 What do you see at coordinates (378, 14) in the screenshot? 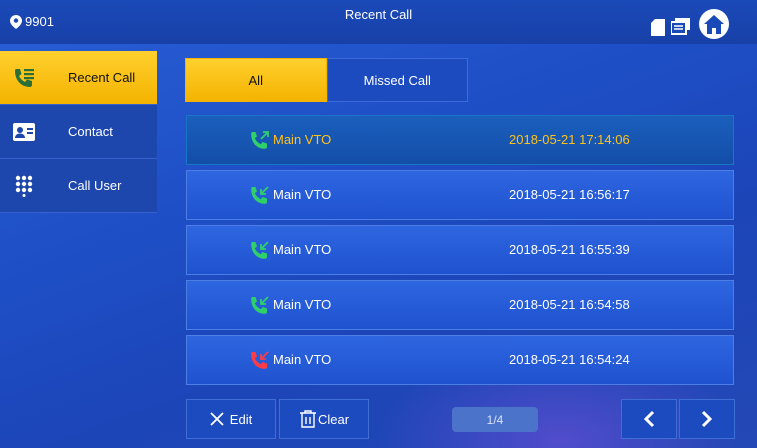
I see `page-title: Recent Call` at bounding box center [378, 14].